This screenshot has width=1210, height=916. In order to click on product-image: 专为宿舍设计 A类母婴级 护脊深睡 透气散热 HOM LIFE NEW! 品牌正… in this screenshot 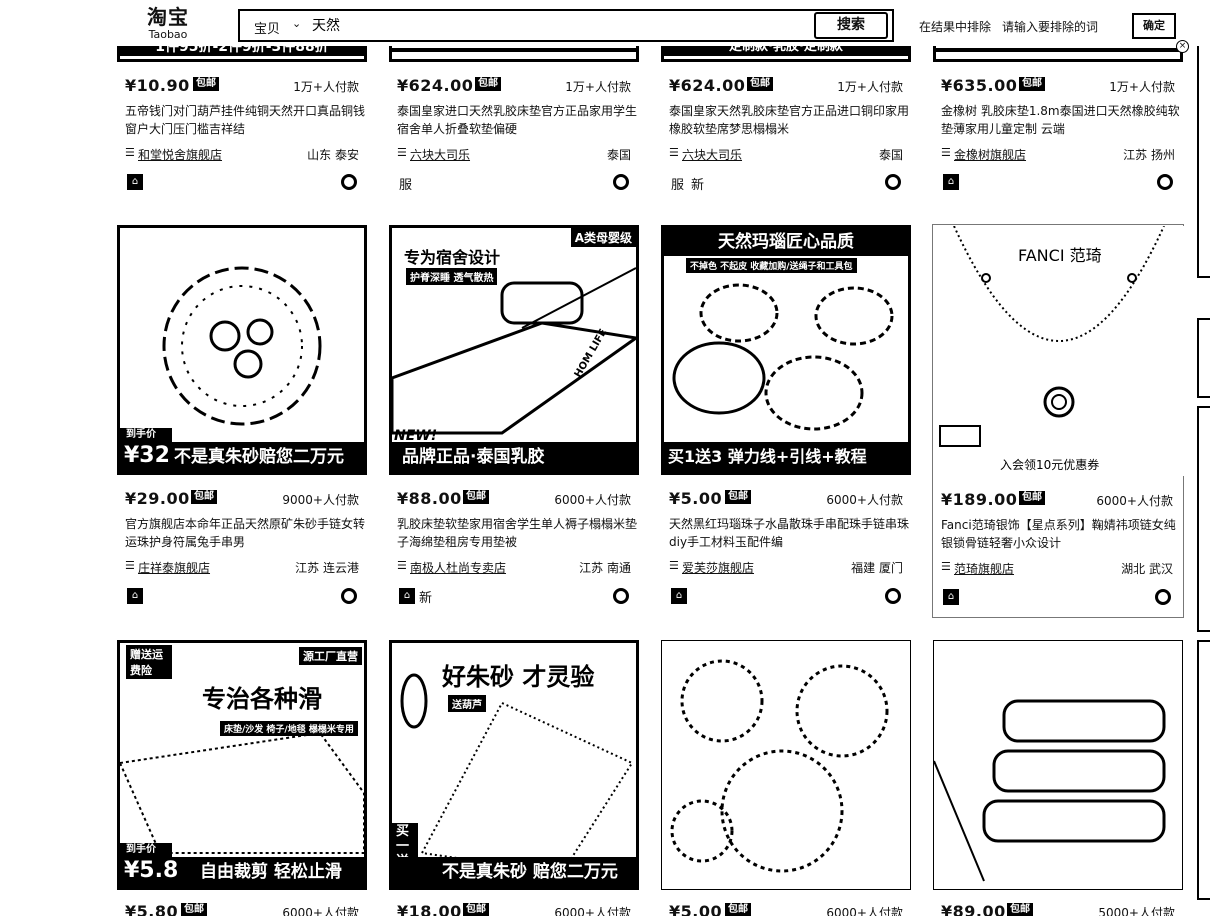, I will do `click(514, 350)`.